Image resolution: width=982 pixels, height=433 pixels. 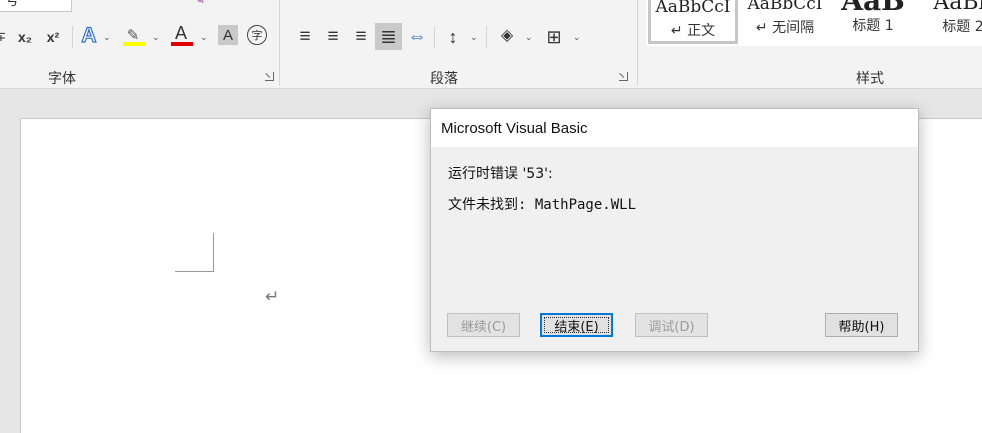 I want to click on shading-icon: ◈, so click(x=507, y=35).